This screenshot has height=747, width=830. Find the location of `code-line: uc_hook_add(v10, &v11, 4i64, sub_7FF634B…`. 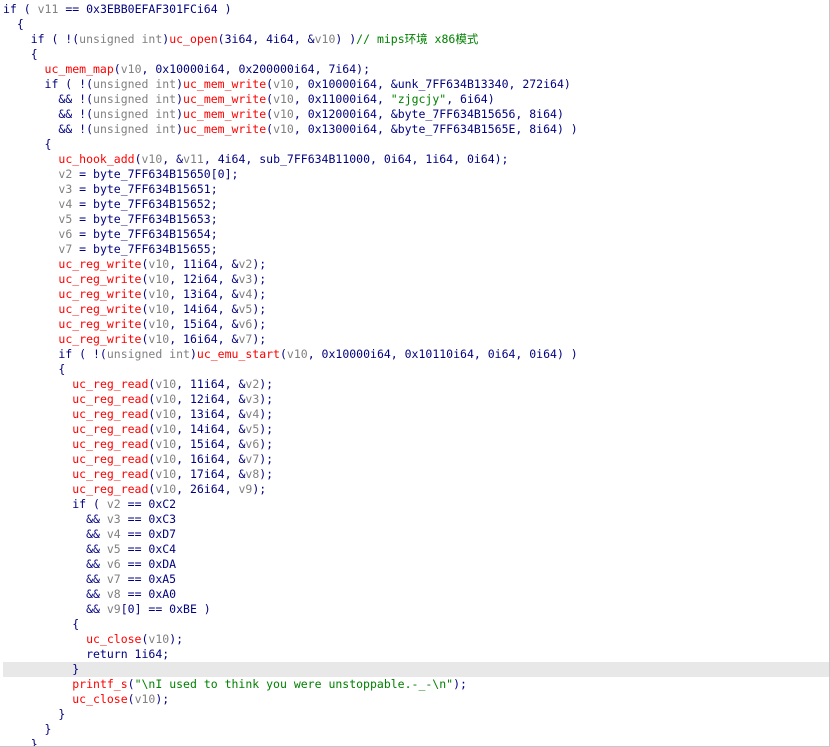

code-line: uc_hook_add(v10, &v11, 4i64, sub_7FF634B… is located at coordinates (416, 159).